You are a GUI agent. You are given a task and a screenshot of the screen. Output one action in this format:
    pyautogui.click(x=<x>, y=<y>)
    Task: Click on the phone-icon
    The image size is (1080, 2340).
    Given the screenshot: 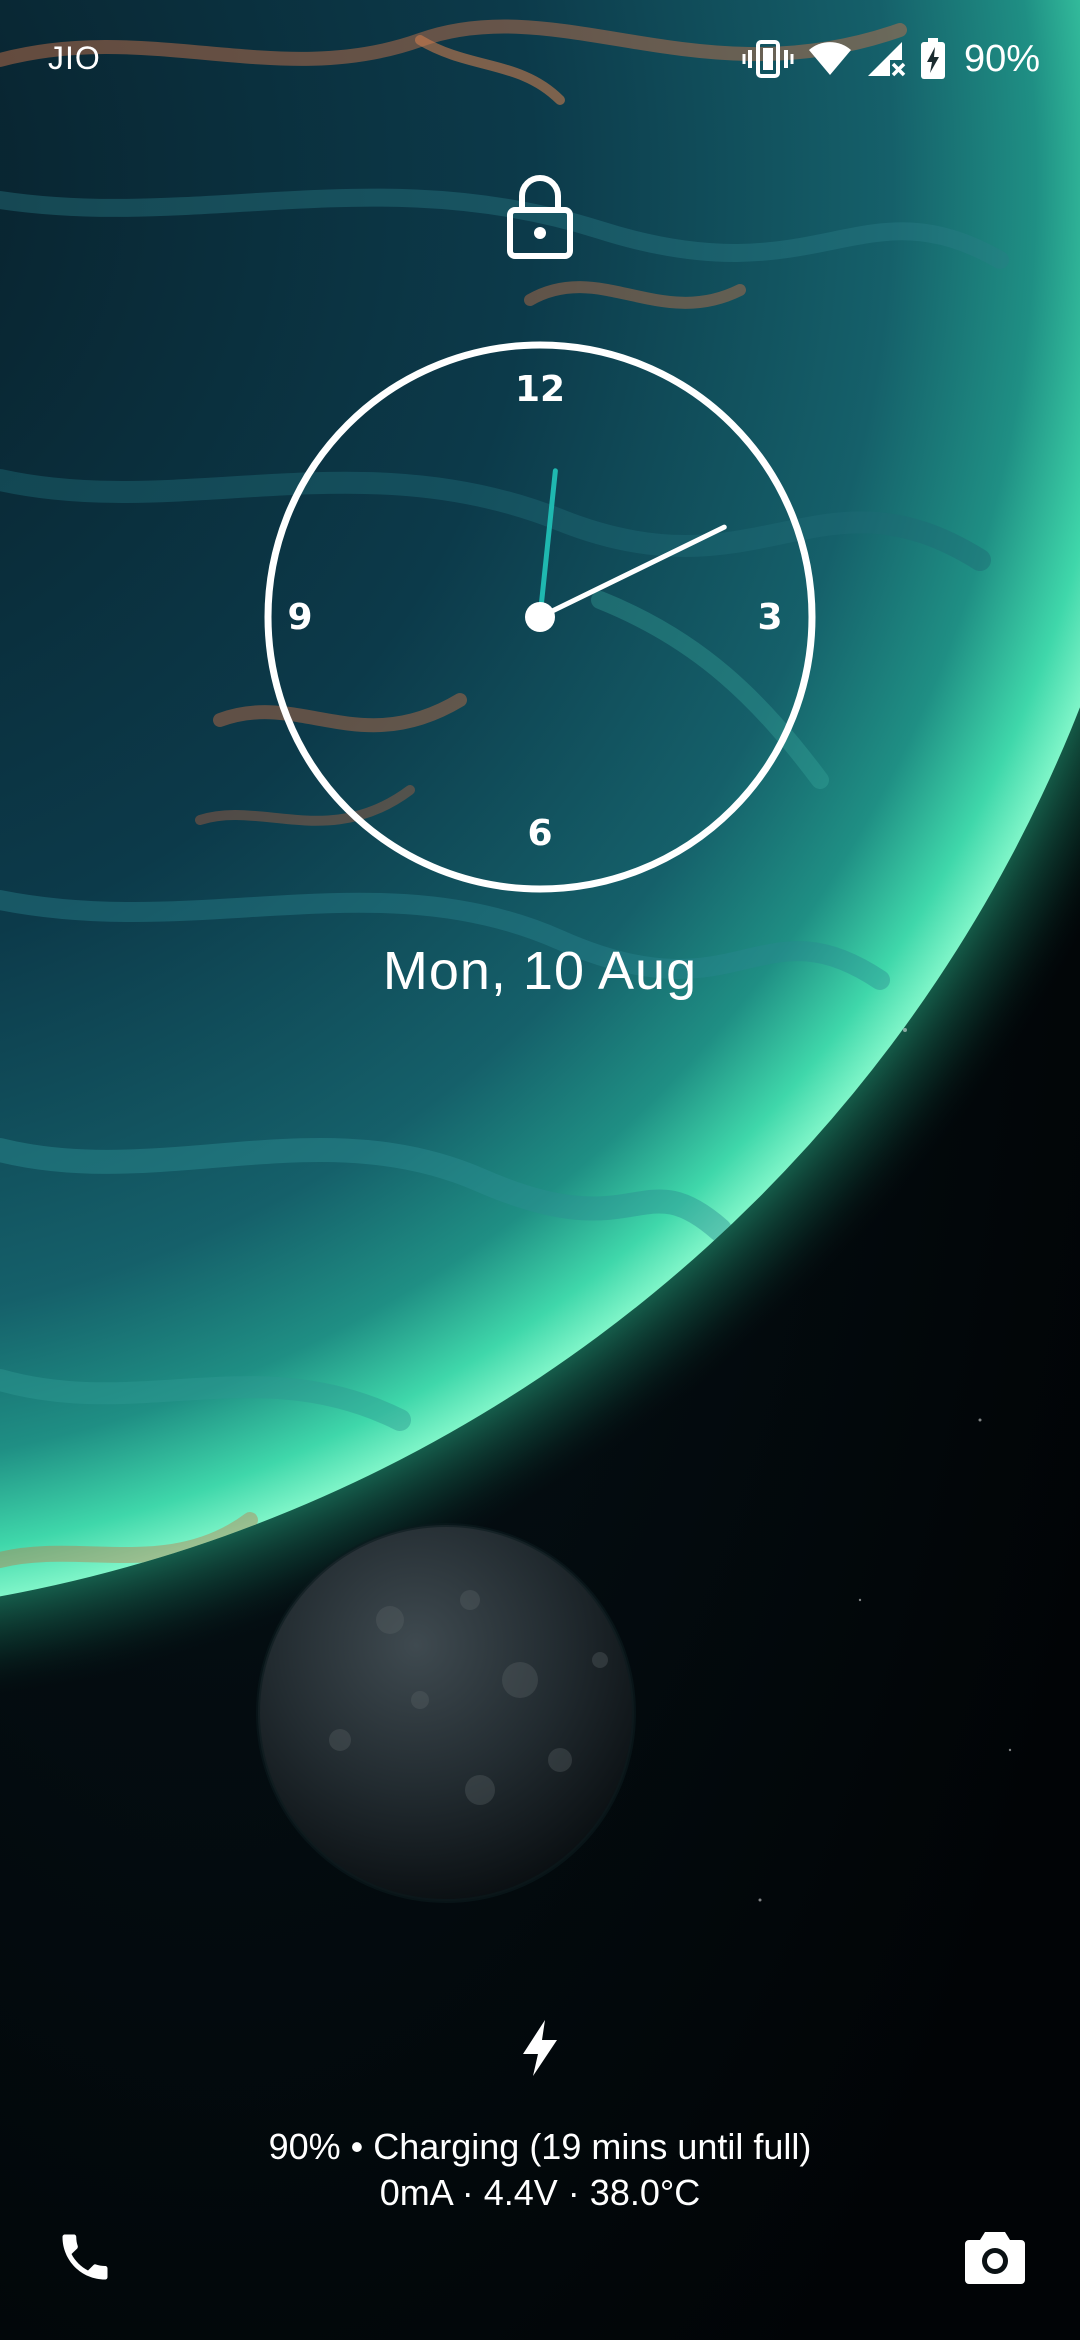 What is the action you would take?
    pyautogui.click(x=85, y=2257)
    